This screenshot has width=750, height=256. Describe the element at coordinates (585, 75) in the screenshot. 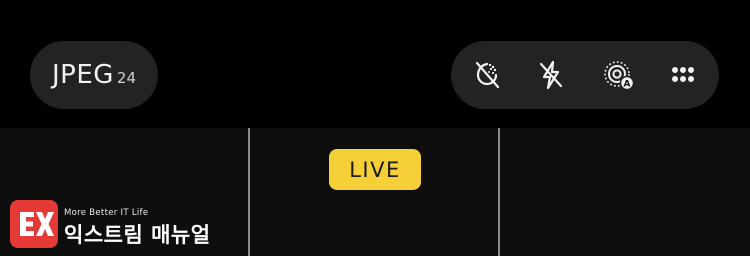

I see `camera-tools-pill: A` at that location.